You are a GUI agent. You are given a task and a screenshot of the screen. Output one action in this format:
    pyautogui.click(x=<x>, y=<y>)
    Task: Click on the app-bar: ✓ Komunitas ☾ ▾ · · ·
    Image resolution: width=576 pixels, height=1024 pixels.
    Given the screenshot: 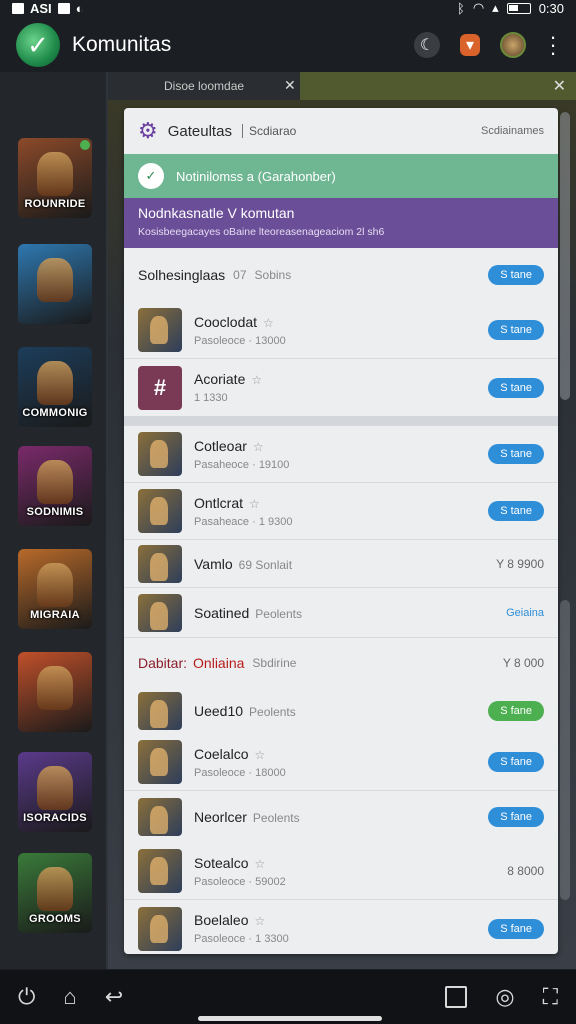 What is the action you would take?
    pyautogui.click(x=288, y=45)
    